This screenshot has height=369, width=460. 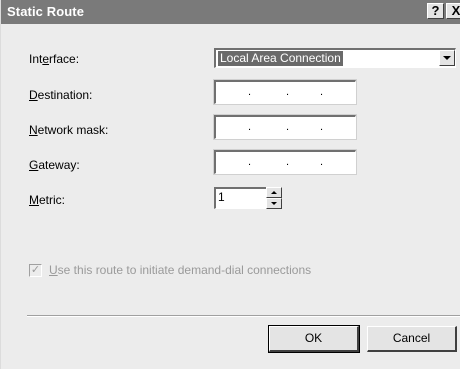 What do you see at coordinates (314, 339) in the screenshot?
I see `ok-button: OK` at bounding box center [314, 339].